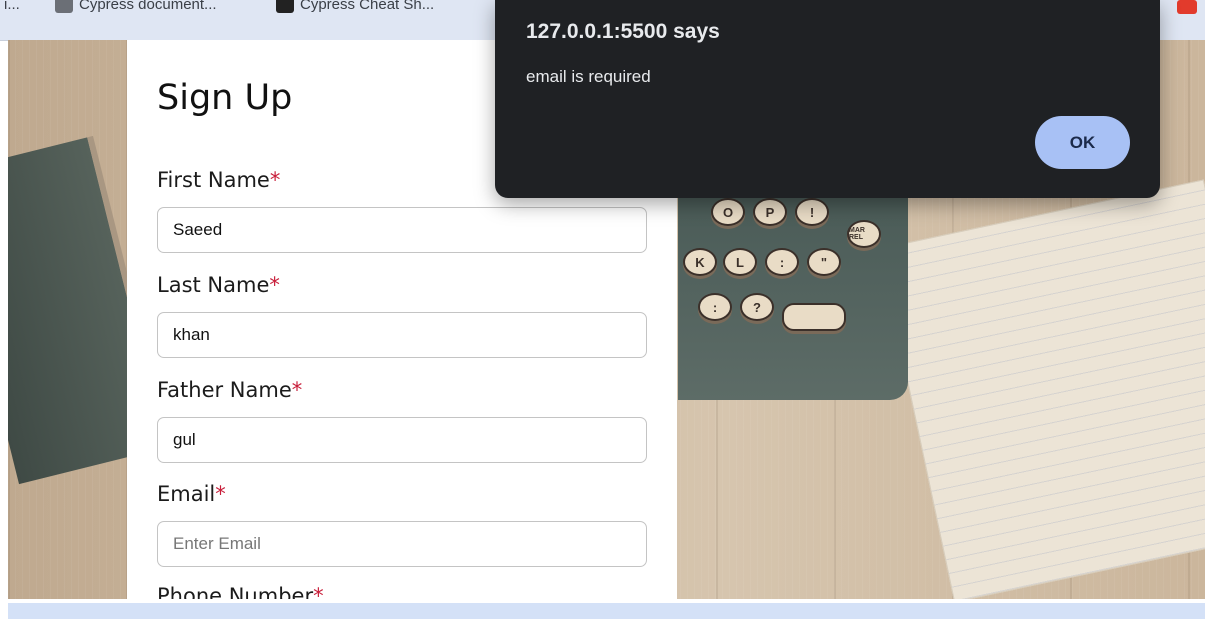 The width and height of the screenshot is (1205, 619). I want to click on cypress-icon, so click(64, 6).